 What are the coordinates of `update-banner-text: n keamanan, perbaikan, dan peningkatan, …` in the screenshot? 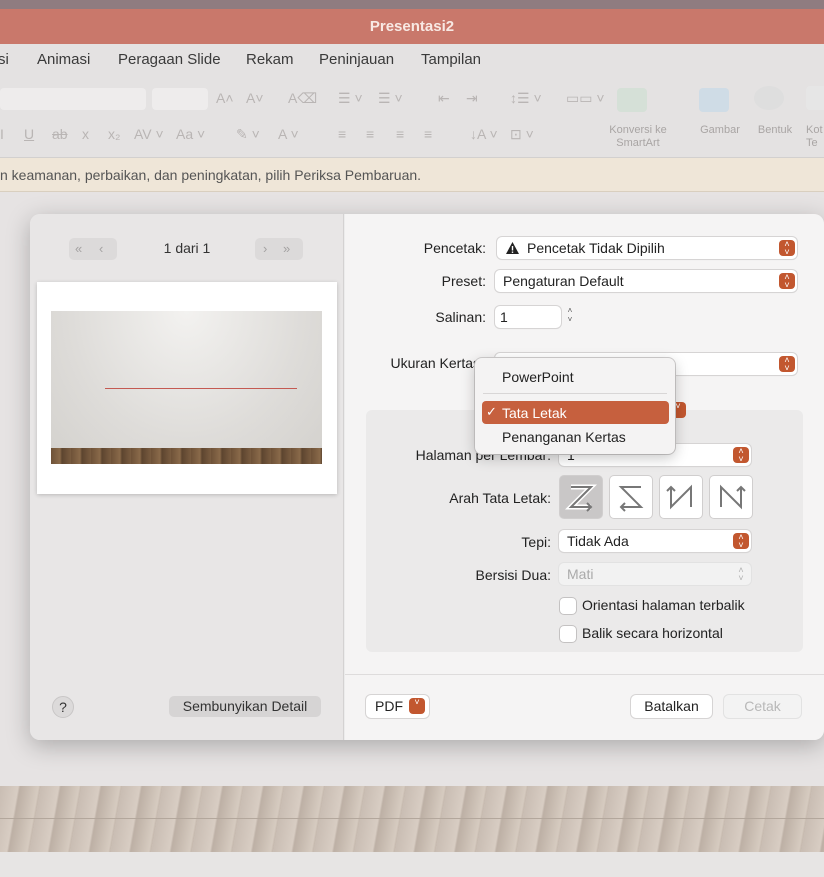 It's located at (211, 175).